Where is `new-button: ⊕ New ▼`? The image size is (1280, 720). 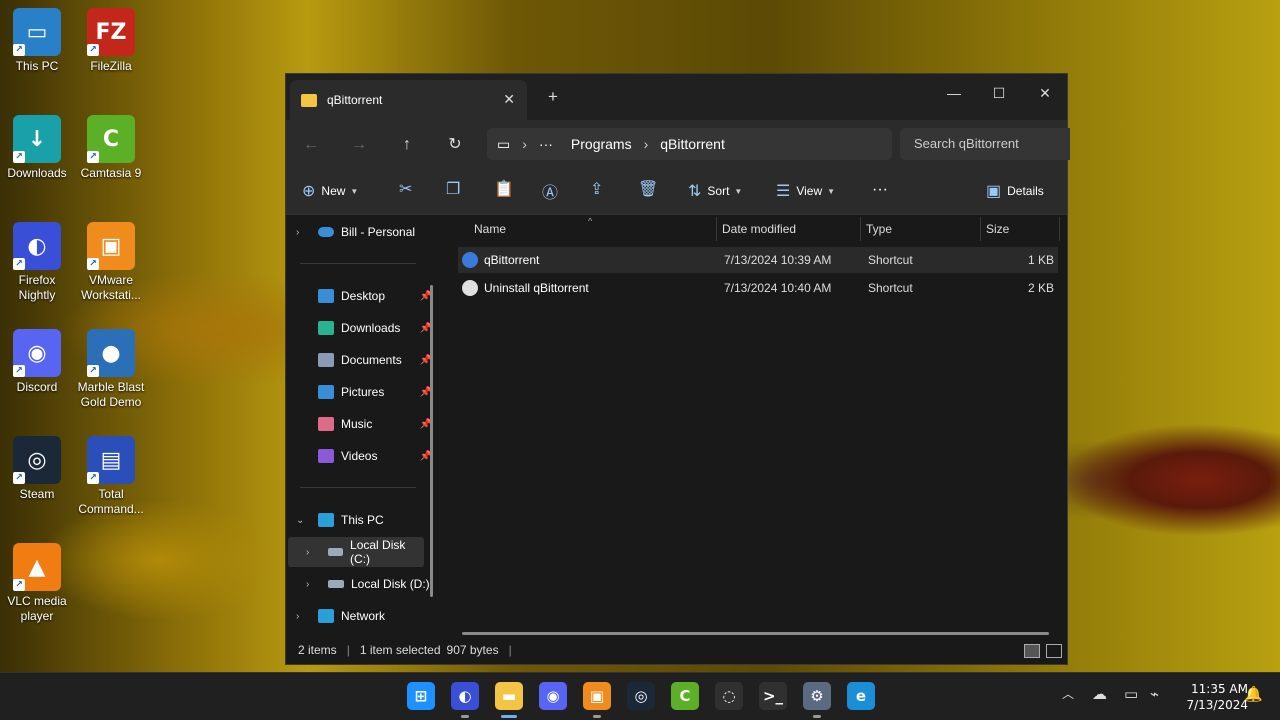 new-button: ⊕ New ▼ is located at coordinates (330, 191).